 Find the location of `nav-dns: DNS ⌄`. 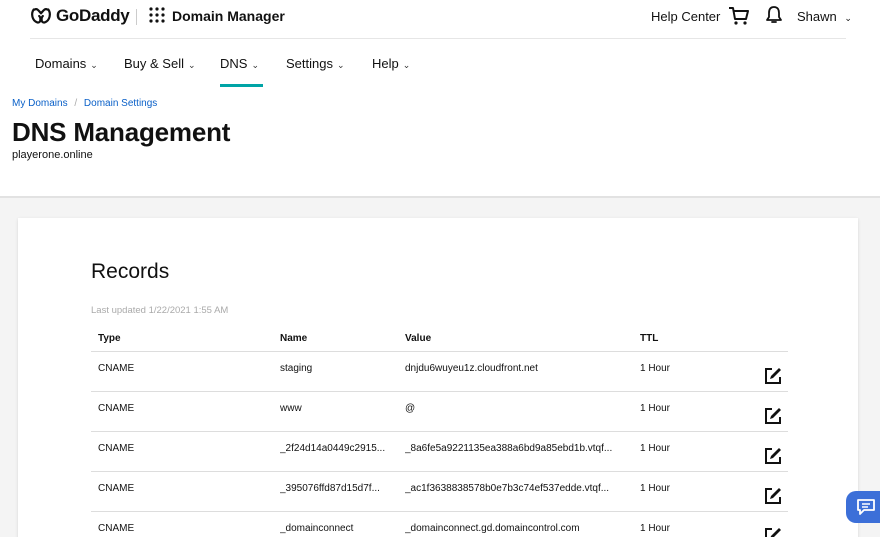

nav-dns: DNS ⌄ is located at coordinates (239, 63).